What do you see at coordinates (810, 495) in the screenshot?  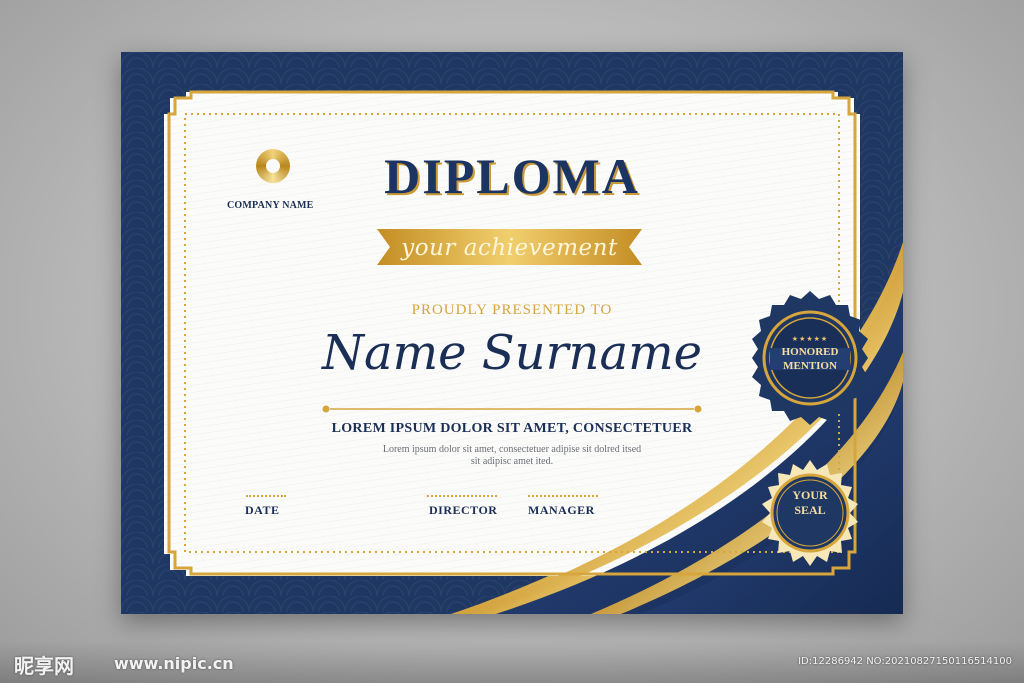 I see `your-seal-line-1: YOUR` at bounding box center [810, 495].